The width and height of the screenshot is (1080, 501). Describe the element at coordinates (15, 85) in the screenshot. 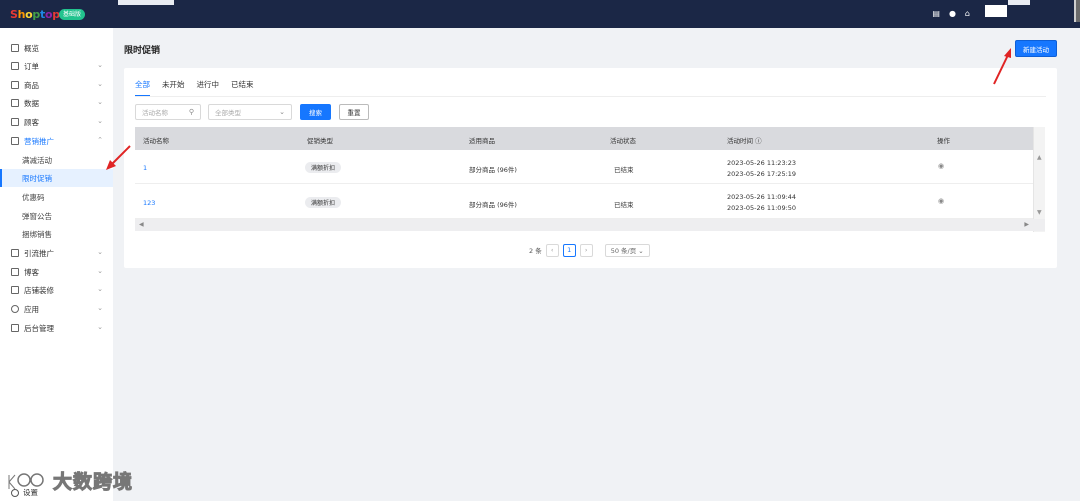

I see `product-icon` at that location.